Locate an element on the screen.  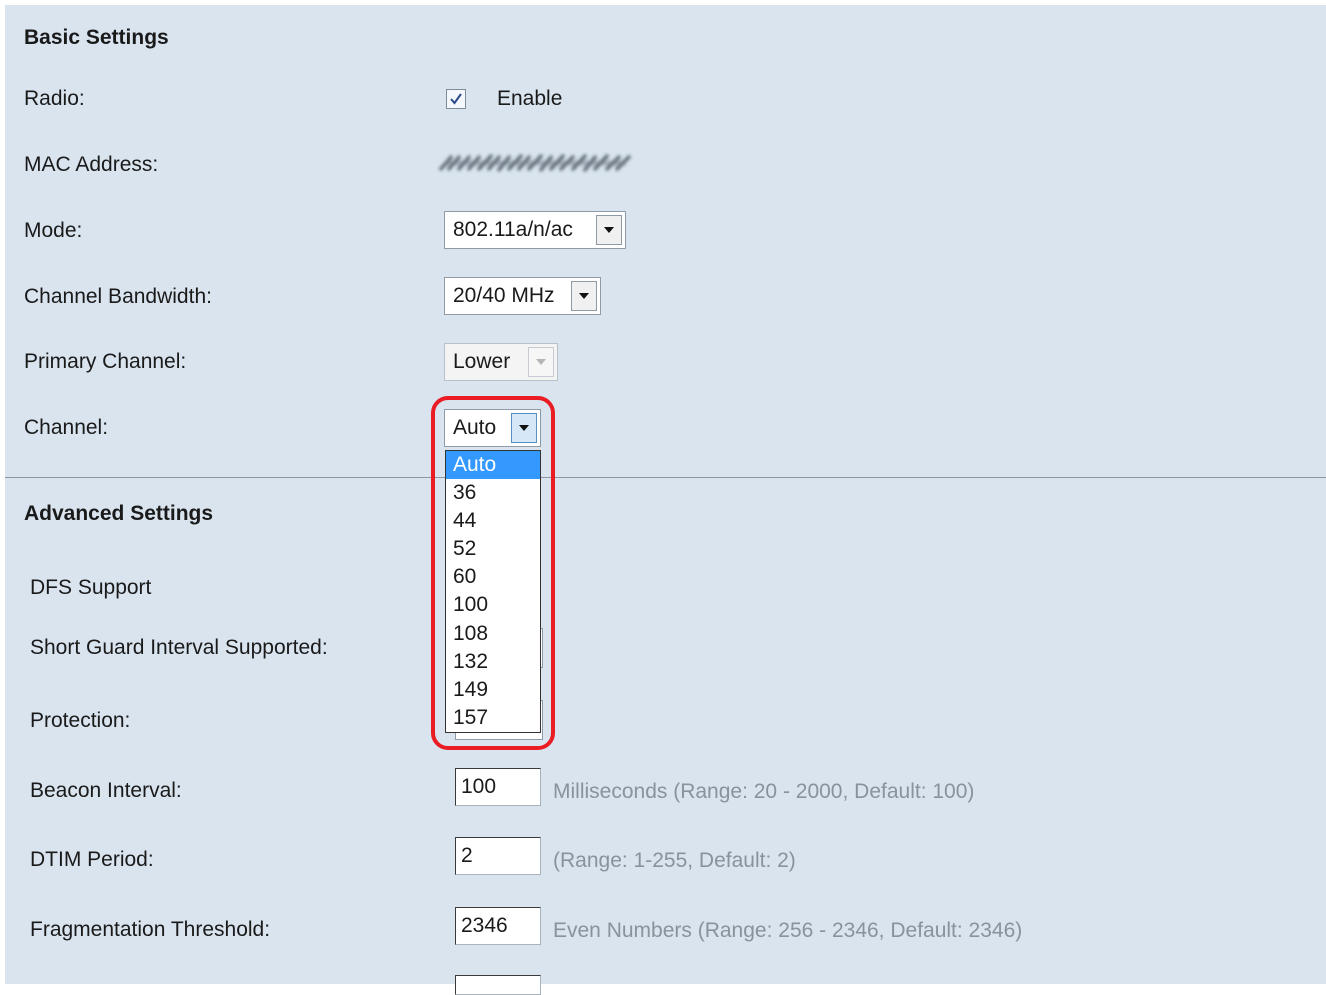
beacon-interval-input: 100 is located at coordinates (498, 787).